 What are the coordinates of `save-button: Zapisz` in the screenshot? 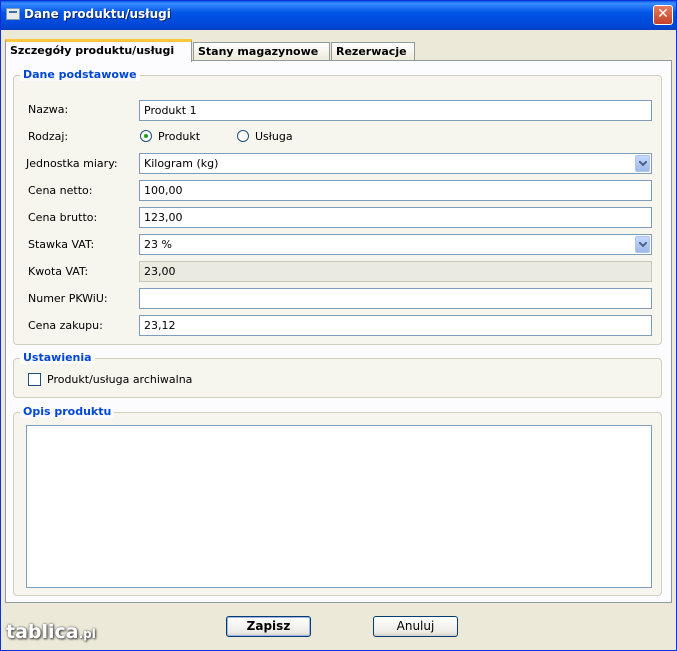 It's located at (268, 626).